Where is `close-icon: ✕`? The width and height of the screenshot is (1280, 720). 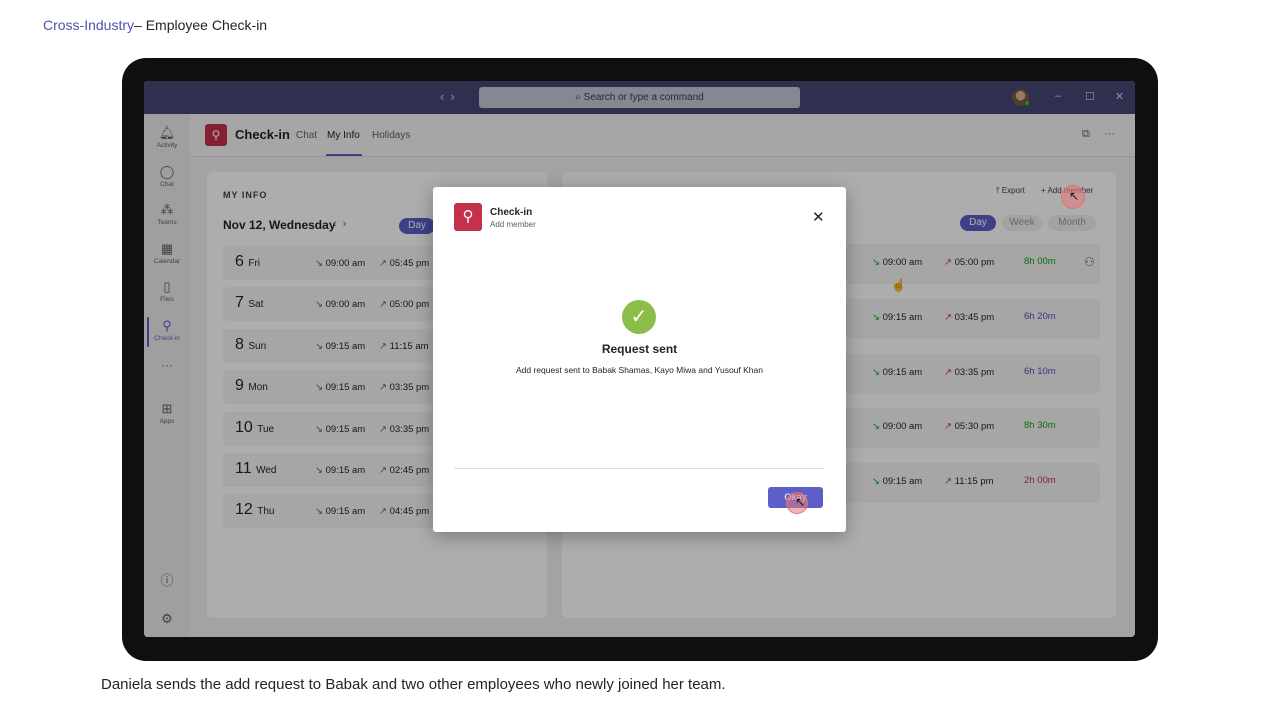
close-icon: ✕ is located at coordinates (818, 217).